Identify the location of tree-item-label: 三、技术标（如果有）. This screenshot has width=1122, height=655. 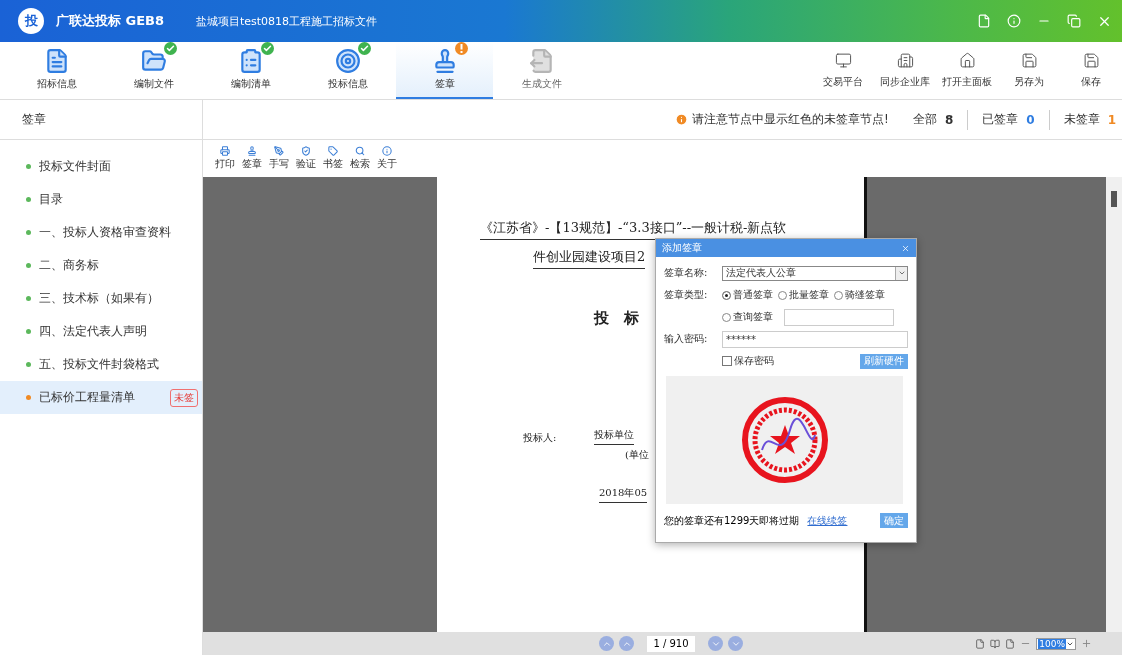
(99, 298).